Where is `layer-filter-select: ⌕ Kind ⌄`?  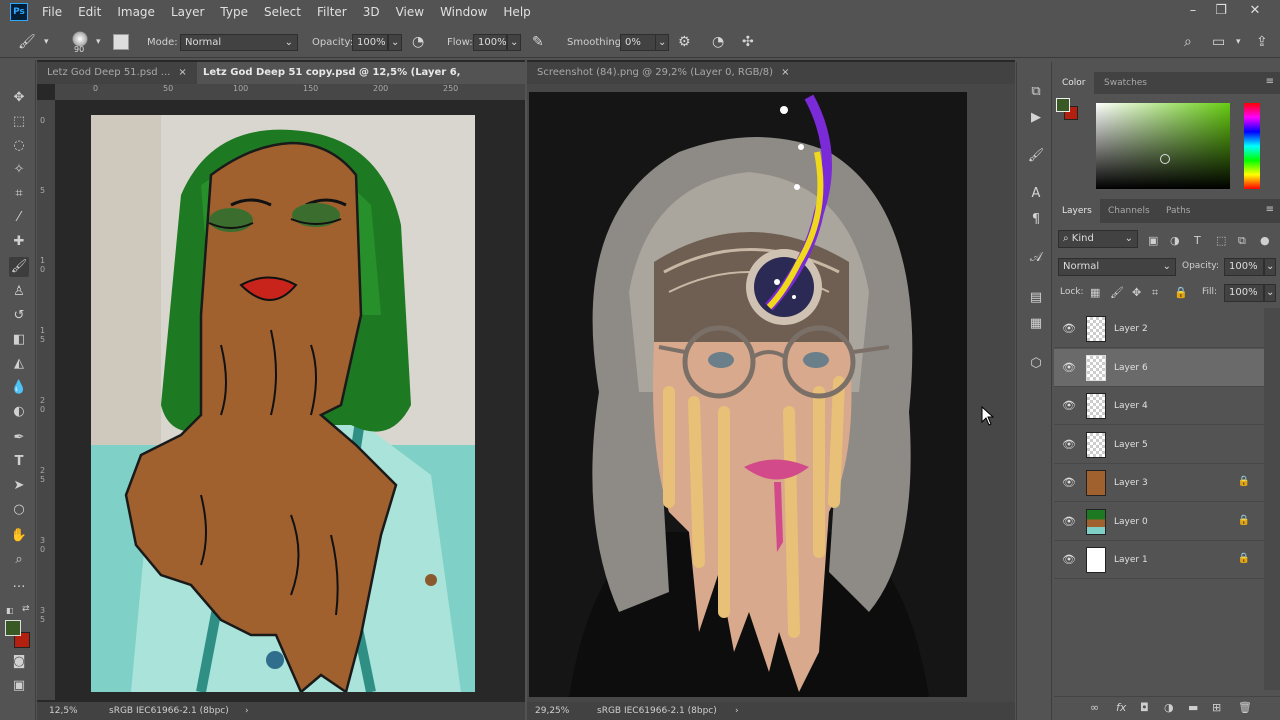
layer-filter-select: ⌕ Kind ⌄ is located at coordinates (1098, 239).